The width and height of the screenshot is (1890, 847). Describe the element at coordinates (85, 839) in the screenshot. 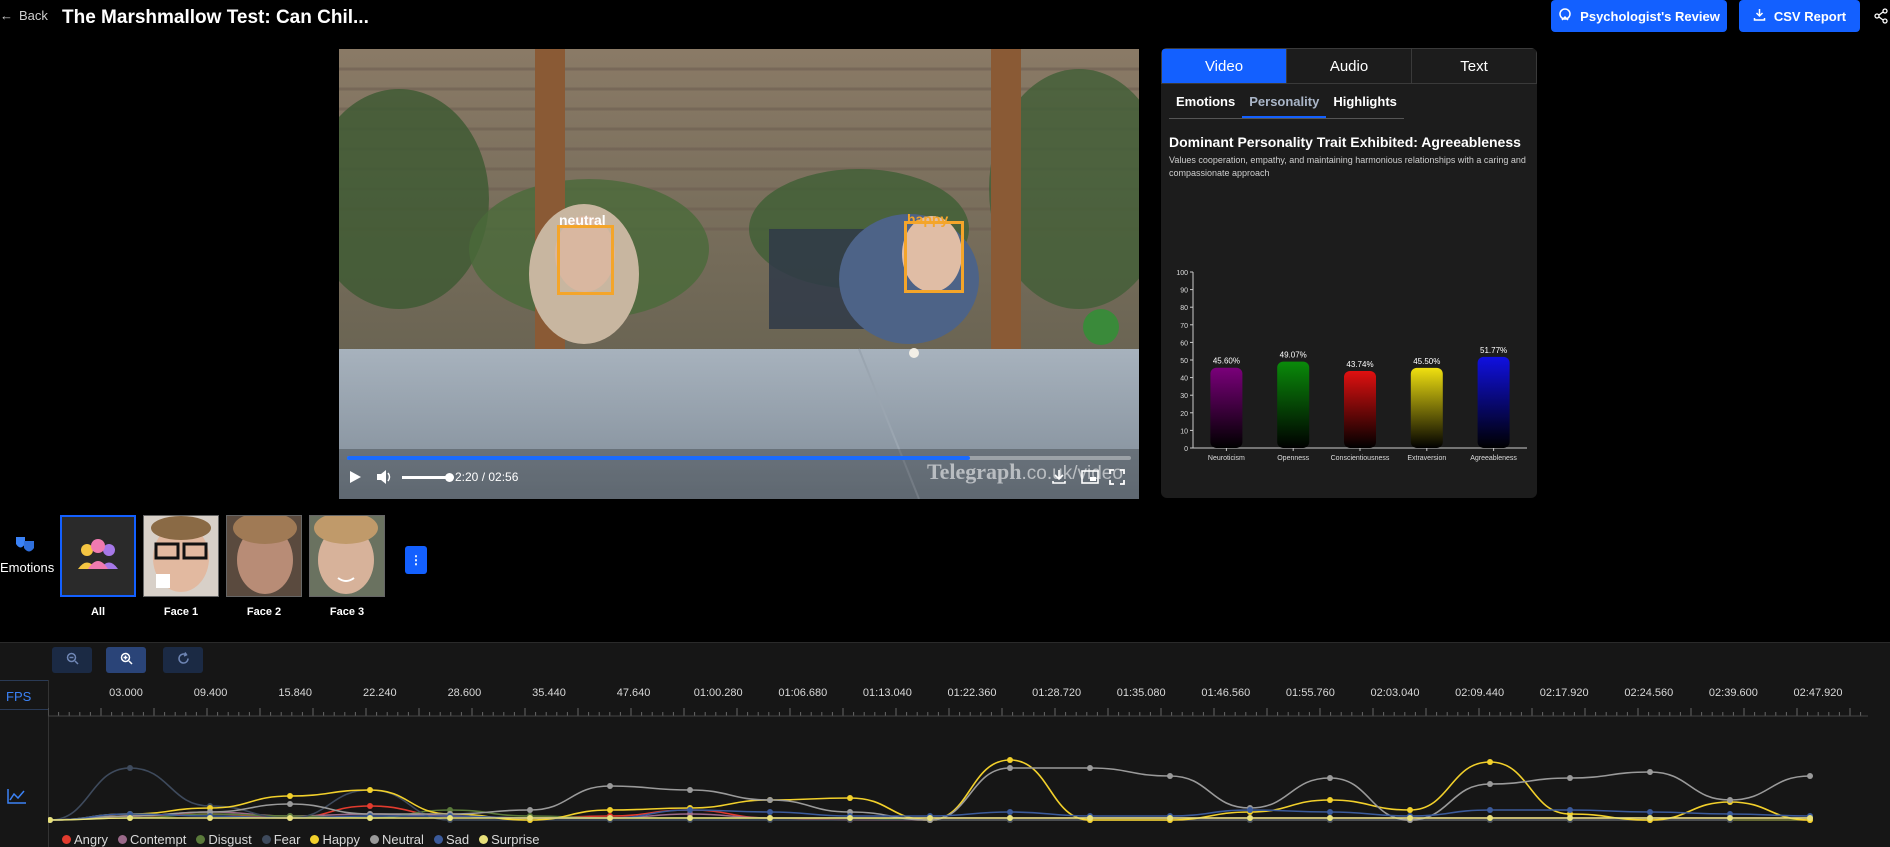

I see `legend-item-angry: Angry` at that location.